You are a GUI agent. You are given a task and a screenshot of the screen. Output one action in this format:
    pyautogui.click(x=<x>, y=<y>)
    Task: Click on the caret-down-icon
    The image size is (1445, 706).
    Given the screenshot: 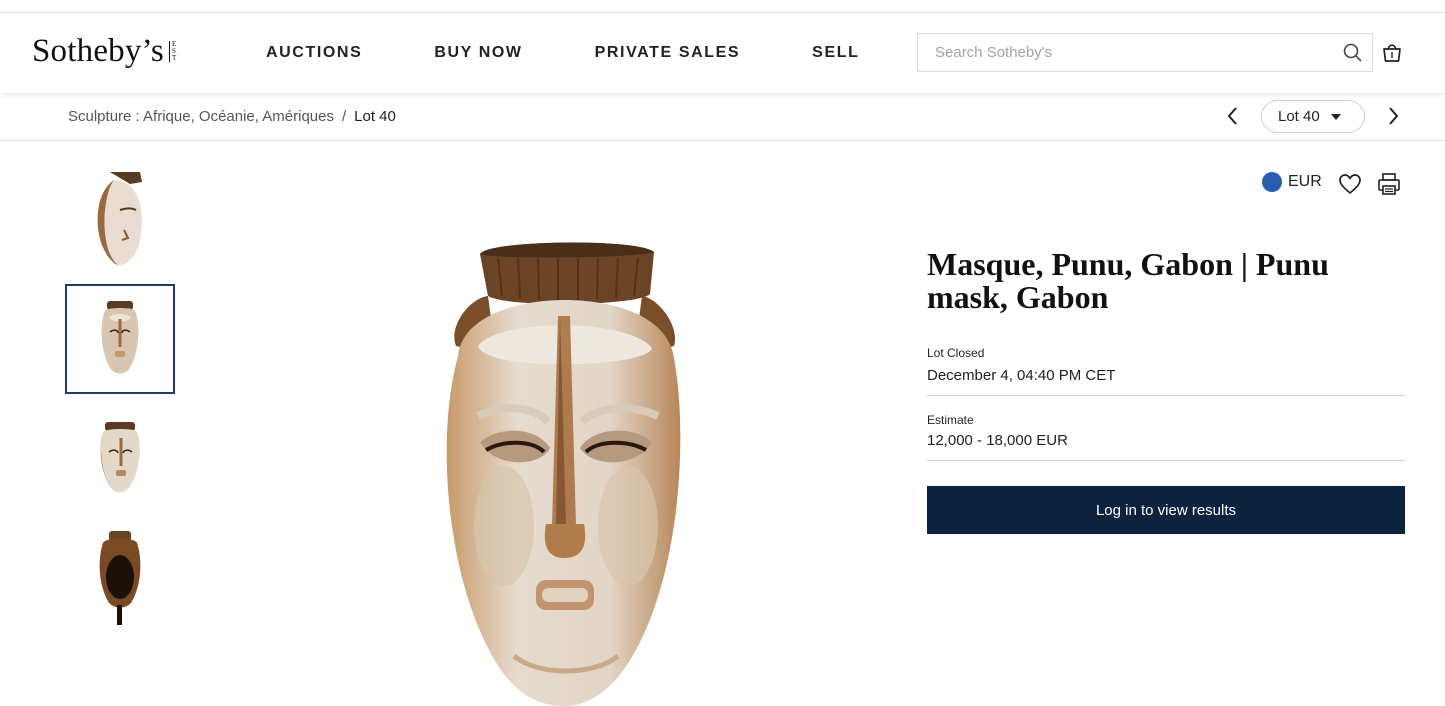 What is the action you would take?
    pyautogui.click(x=1336, y=117)
    